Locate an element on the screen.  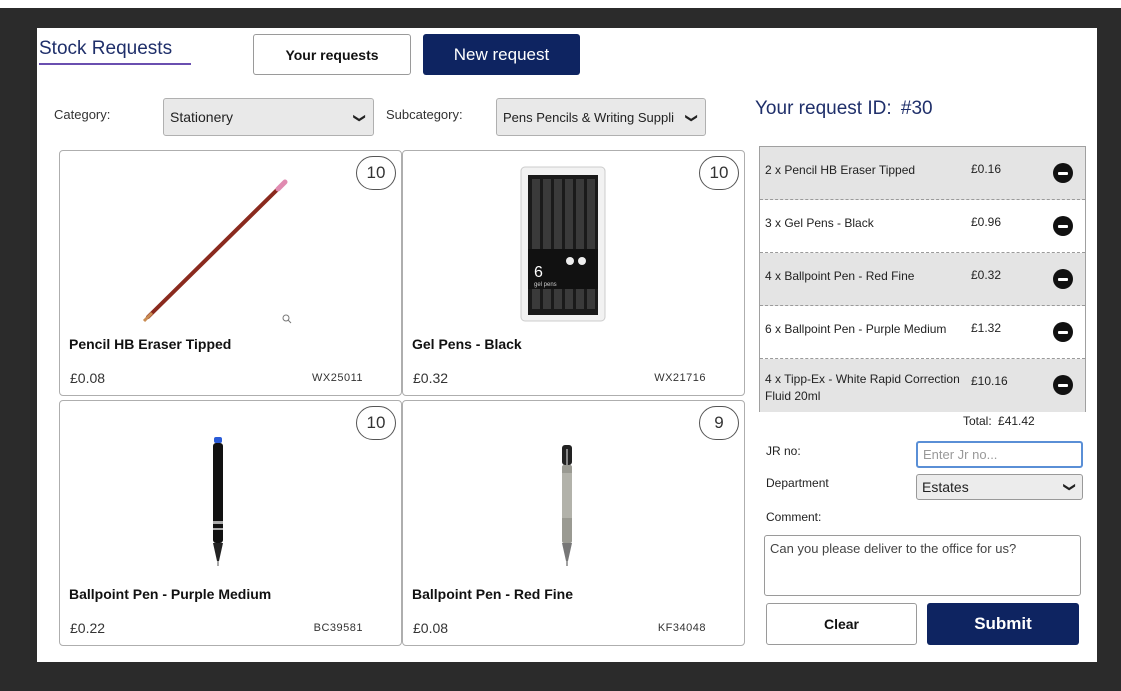
silver-pen-image is located at coordinates (567, 505).